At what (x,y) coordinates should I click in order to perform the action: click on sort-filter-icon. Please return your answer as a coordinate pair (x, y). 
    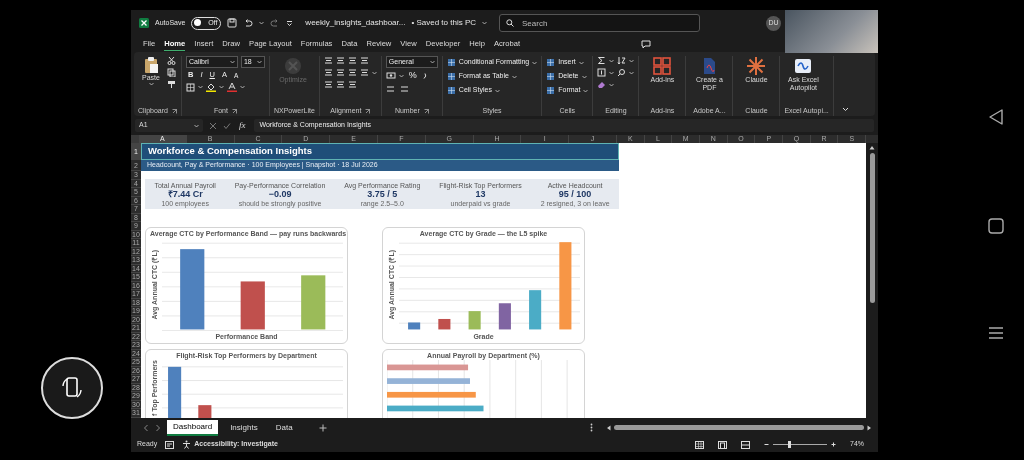
    Looking at the image, I should click on (622, 60).